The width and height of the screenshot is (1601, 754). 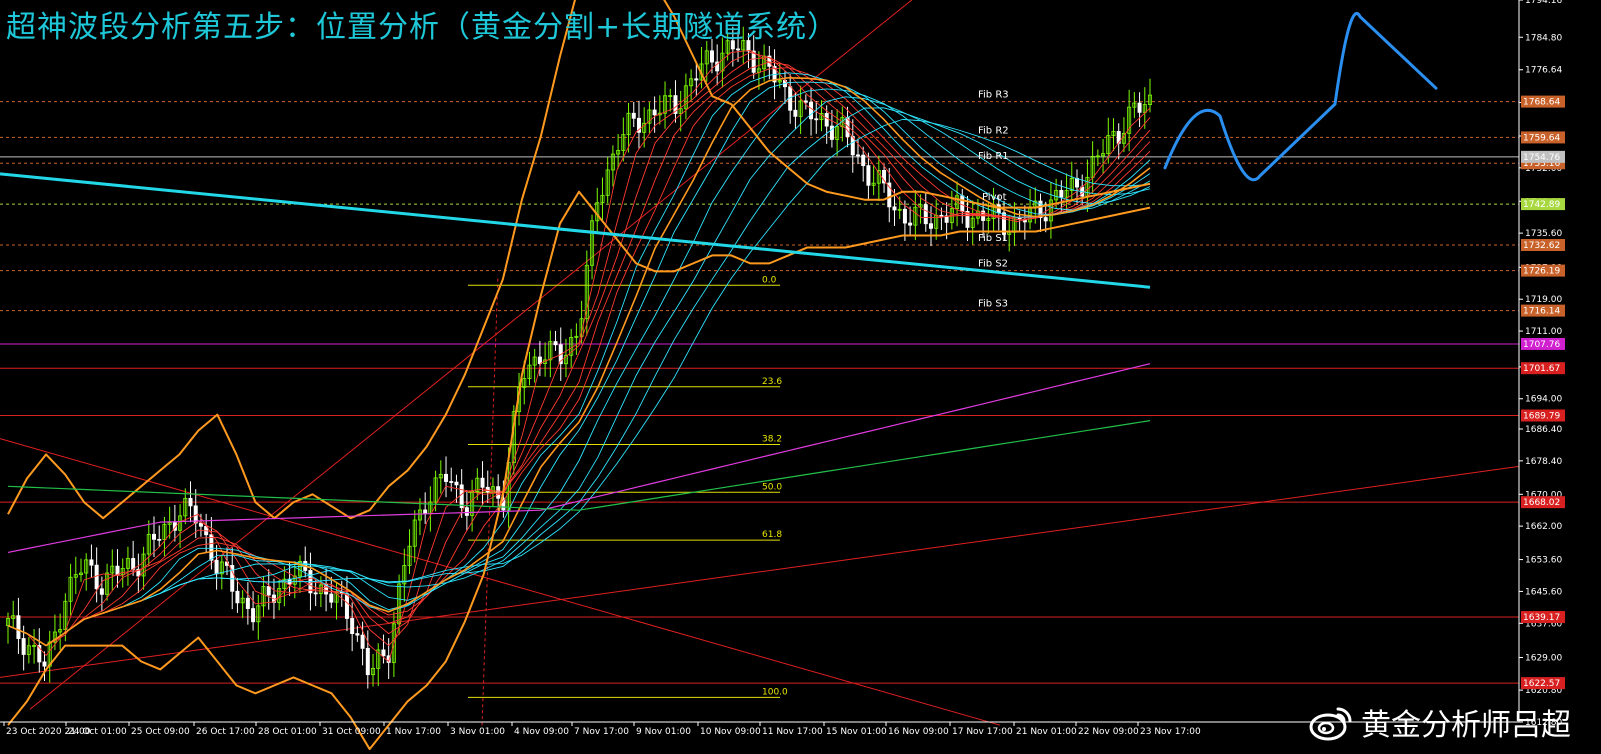 I want to click on price-tick-label: 1645.60, so click(x=1543, y=592).